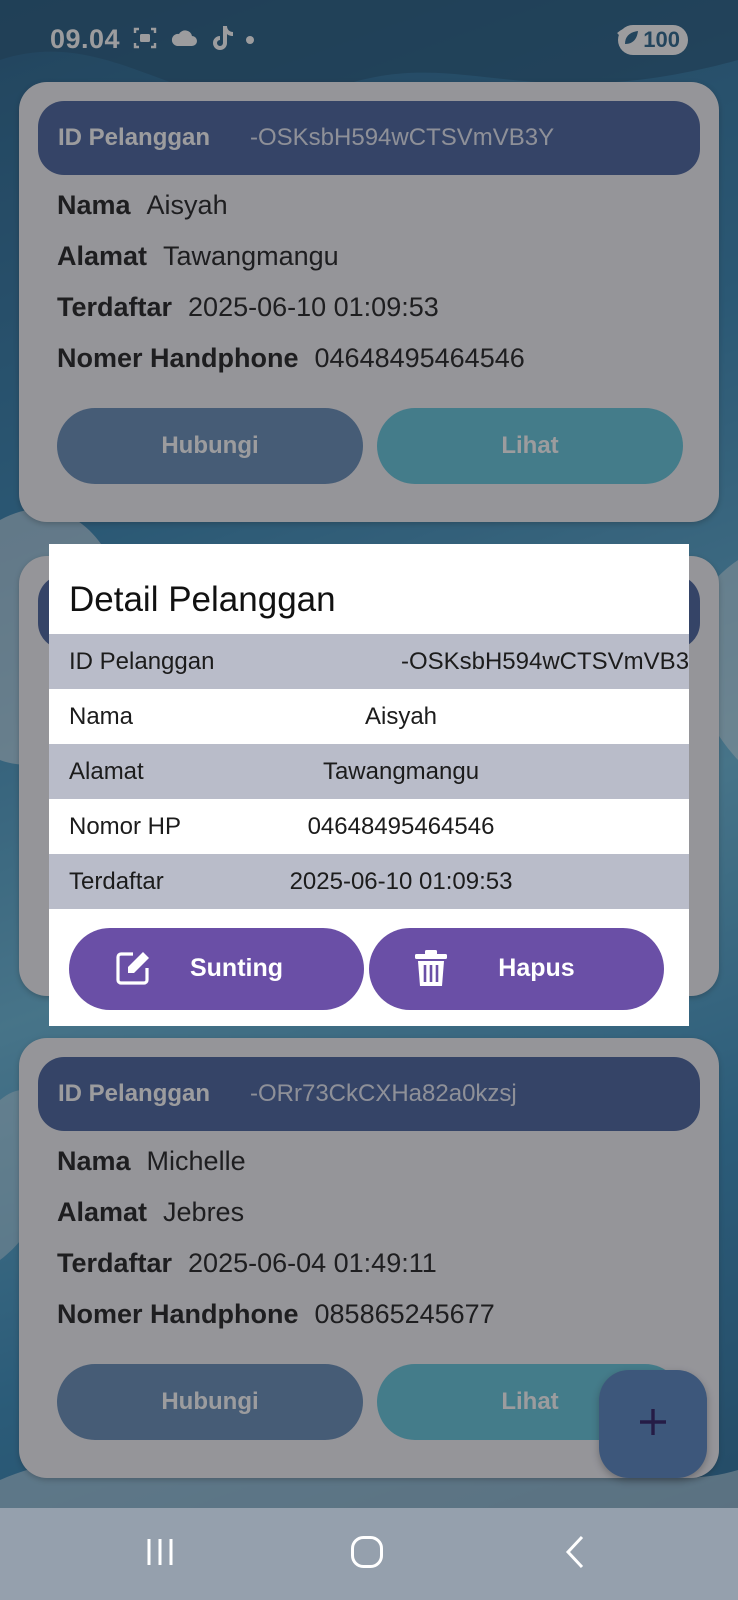 This screenshot has height=1600, width=738. I want to click on detail-row-nama: Nama Aisyah, so click(369, 716).